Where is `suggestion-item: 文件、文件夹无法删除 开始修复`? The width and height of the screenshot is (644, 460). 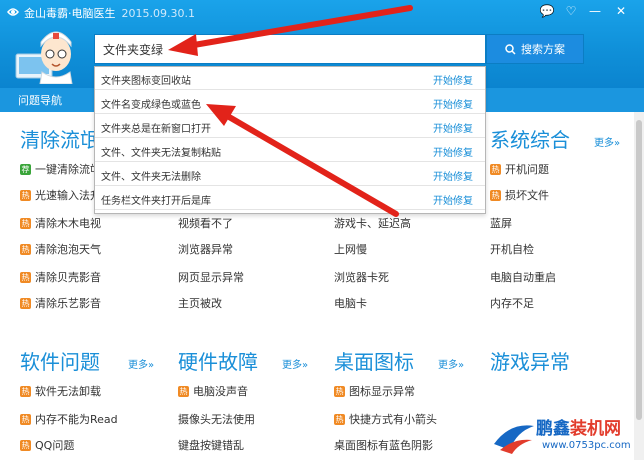 suggestion-item: 文件、文件夹无法删除 开始修复 is located at coordinates (290, 174).